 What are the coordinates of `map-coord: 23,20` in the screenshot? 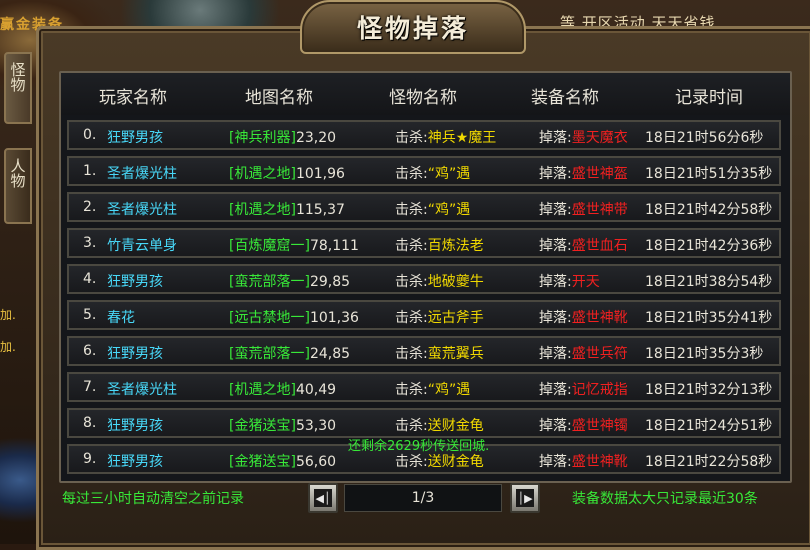 It's located at (316, 138).